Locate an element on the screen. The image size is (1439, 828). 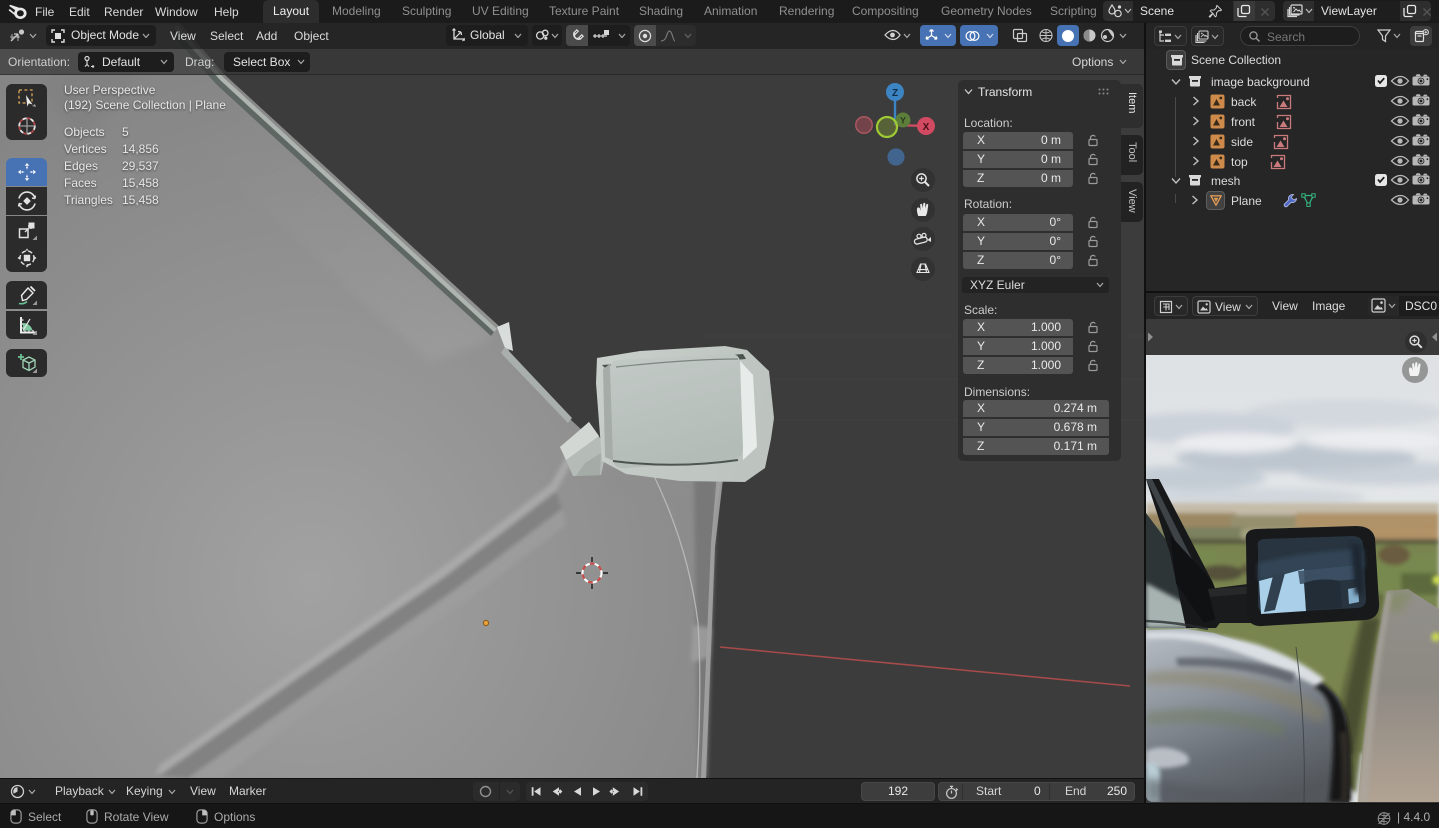
svg-text: Z is located at coordinates (895, 93).